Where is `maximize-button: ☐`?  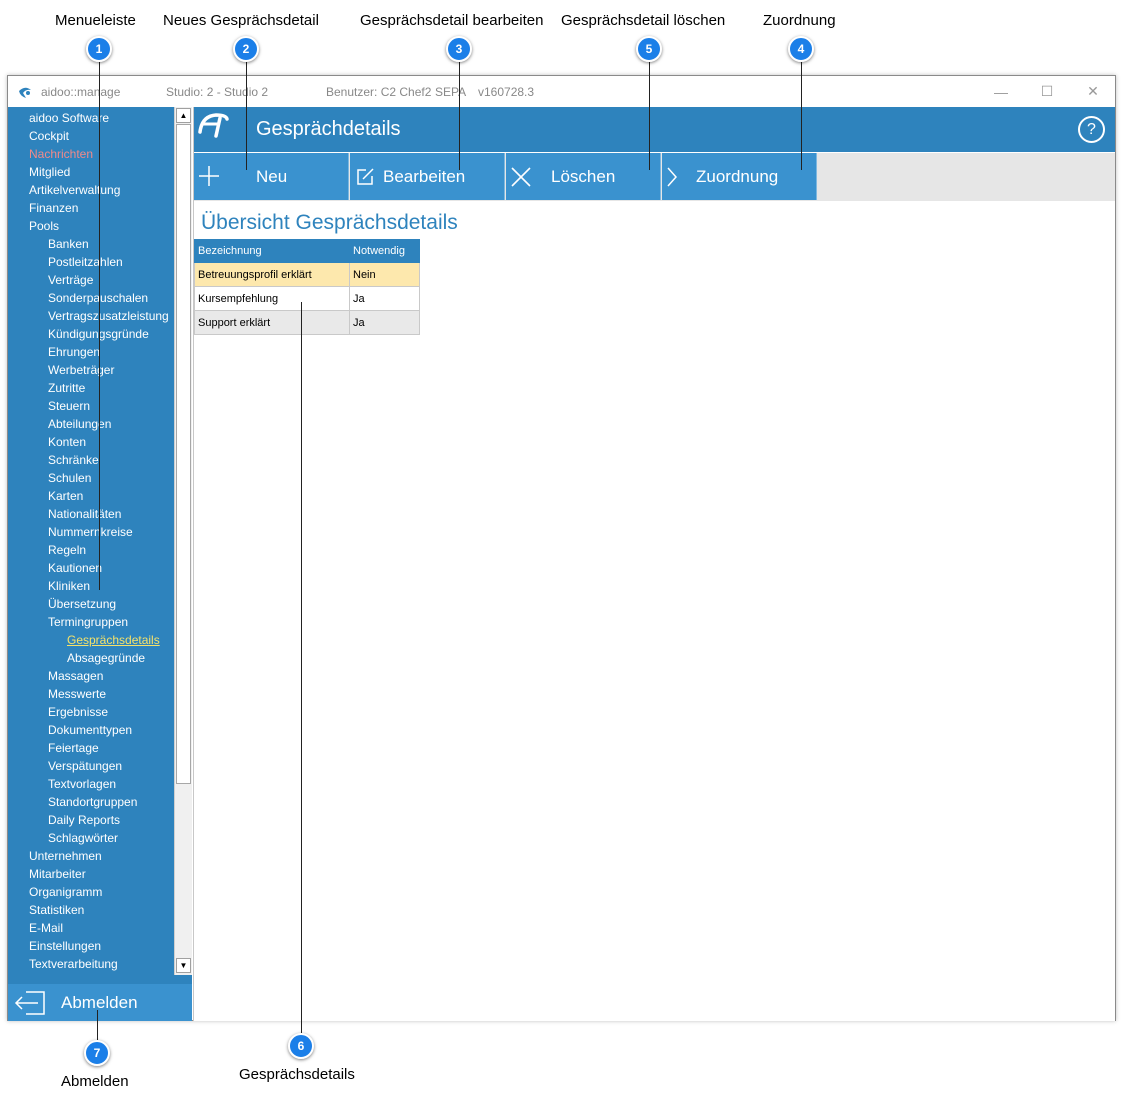
maximize-button: ☐ is located at coordinates (1047, 91).